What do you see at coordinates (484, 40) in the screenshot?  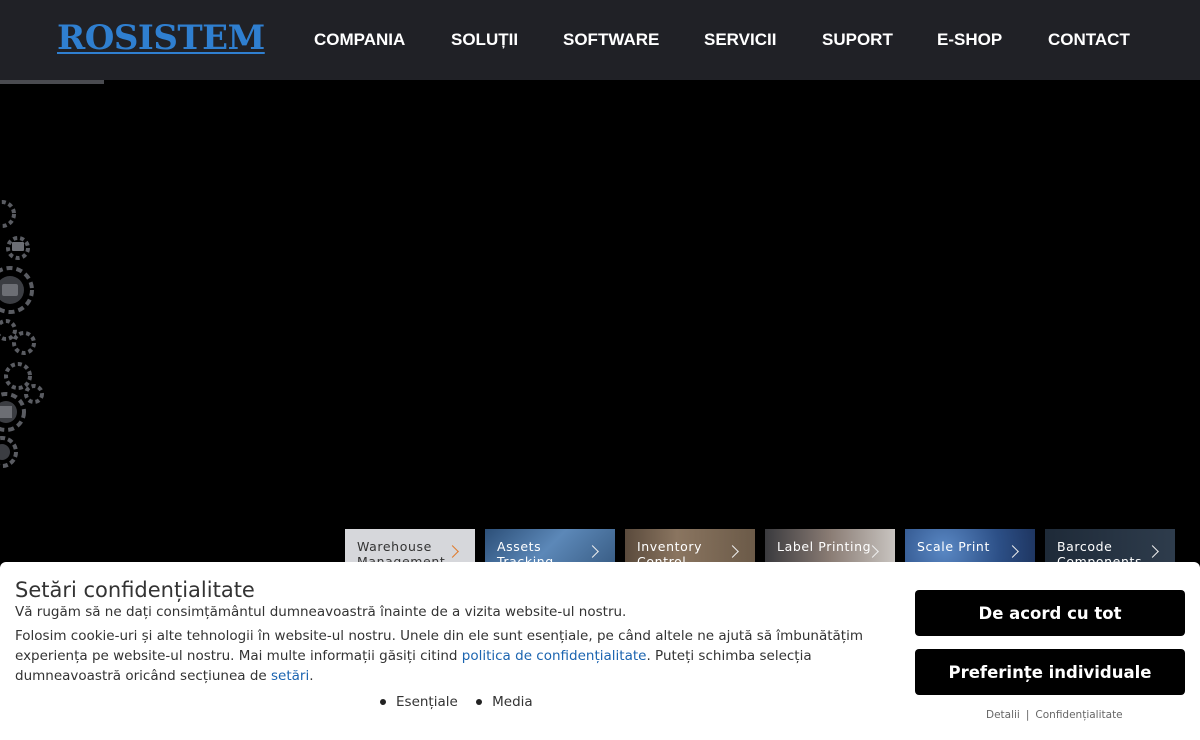 I see `nav-item-solutii: SOLUȚII` at bounding box center [484, 40].